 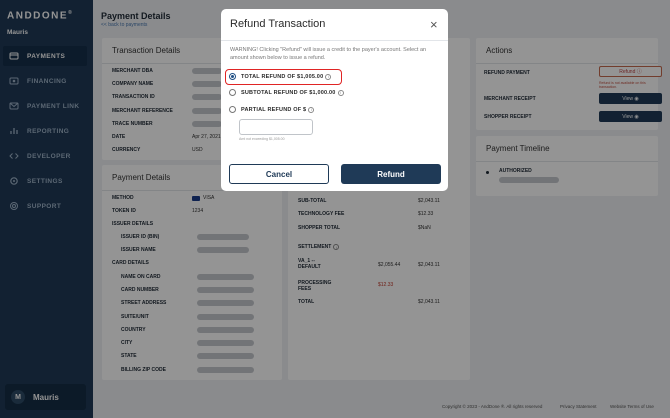 What do you see at coordinates (434, 24) in the screenshot?
I see `close-icon: ×` at bounding box center [434, 24].